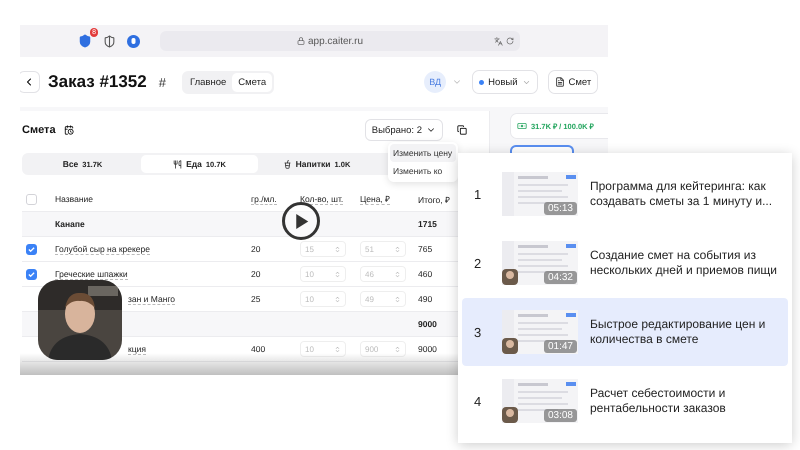 The image size is (800, 450). I want to click on playlist-item: 2 04:32 Создание смет на события из нескольких дней и приемов пищи, so click(625, 263).